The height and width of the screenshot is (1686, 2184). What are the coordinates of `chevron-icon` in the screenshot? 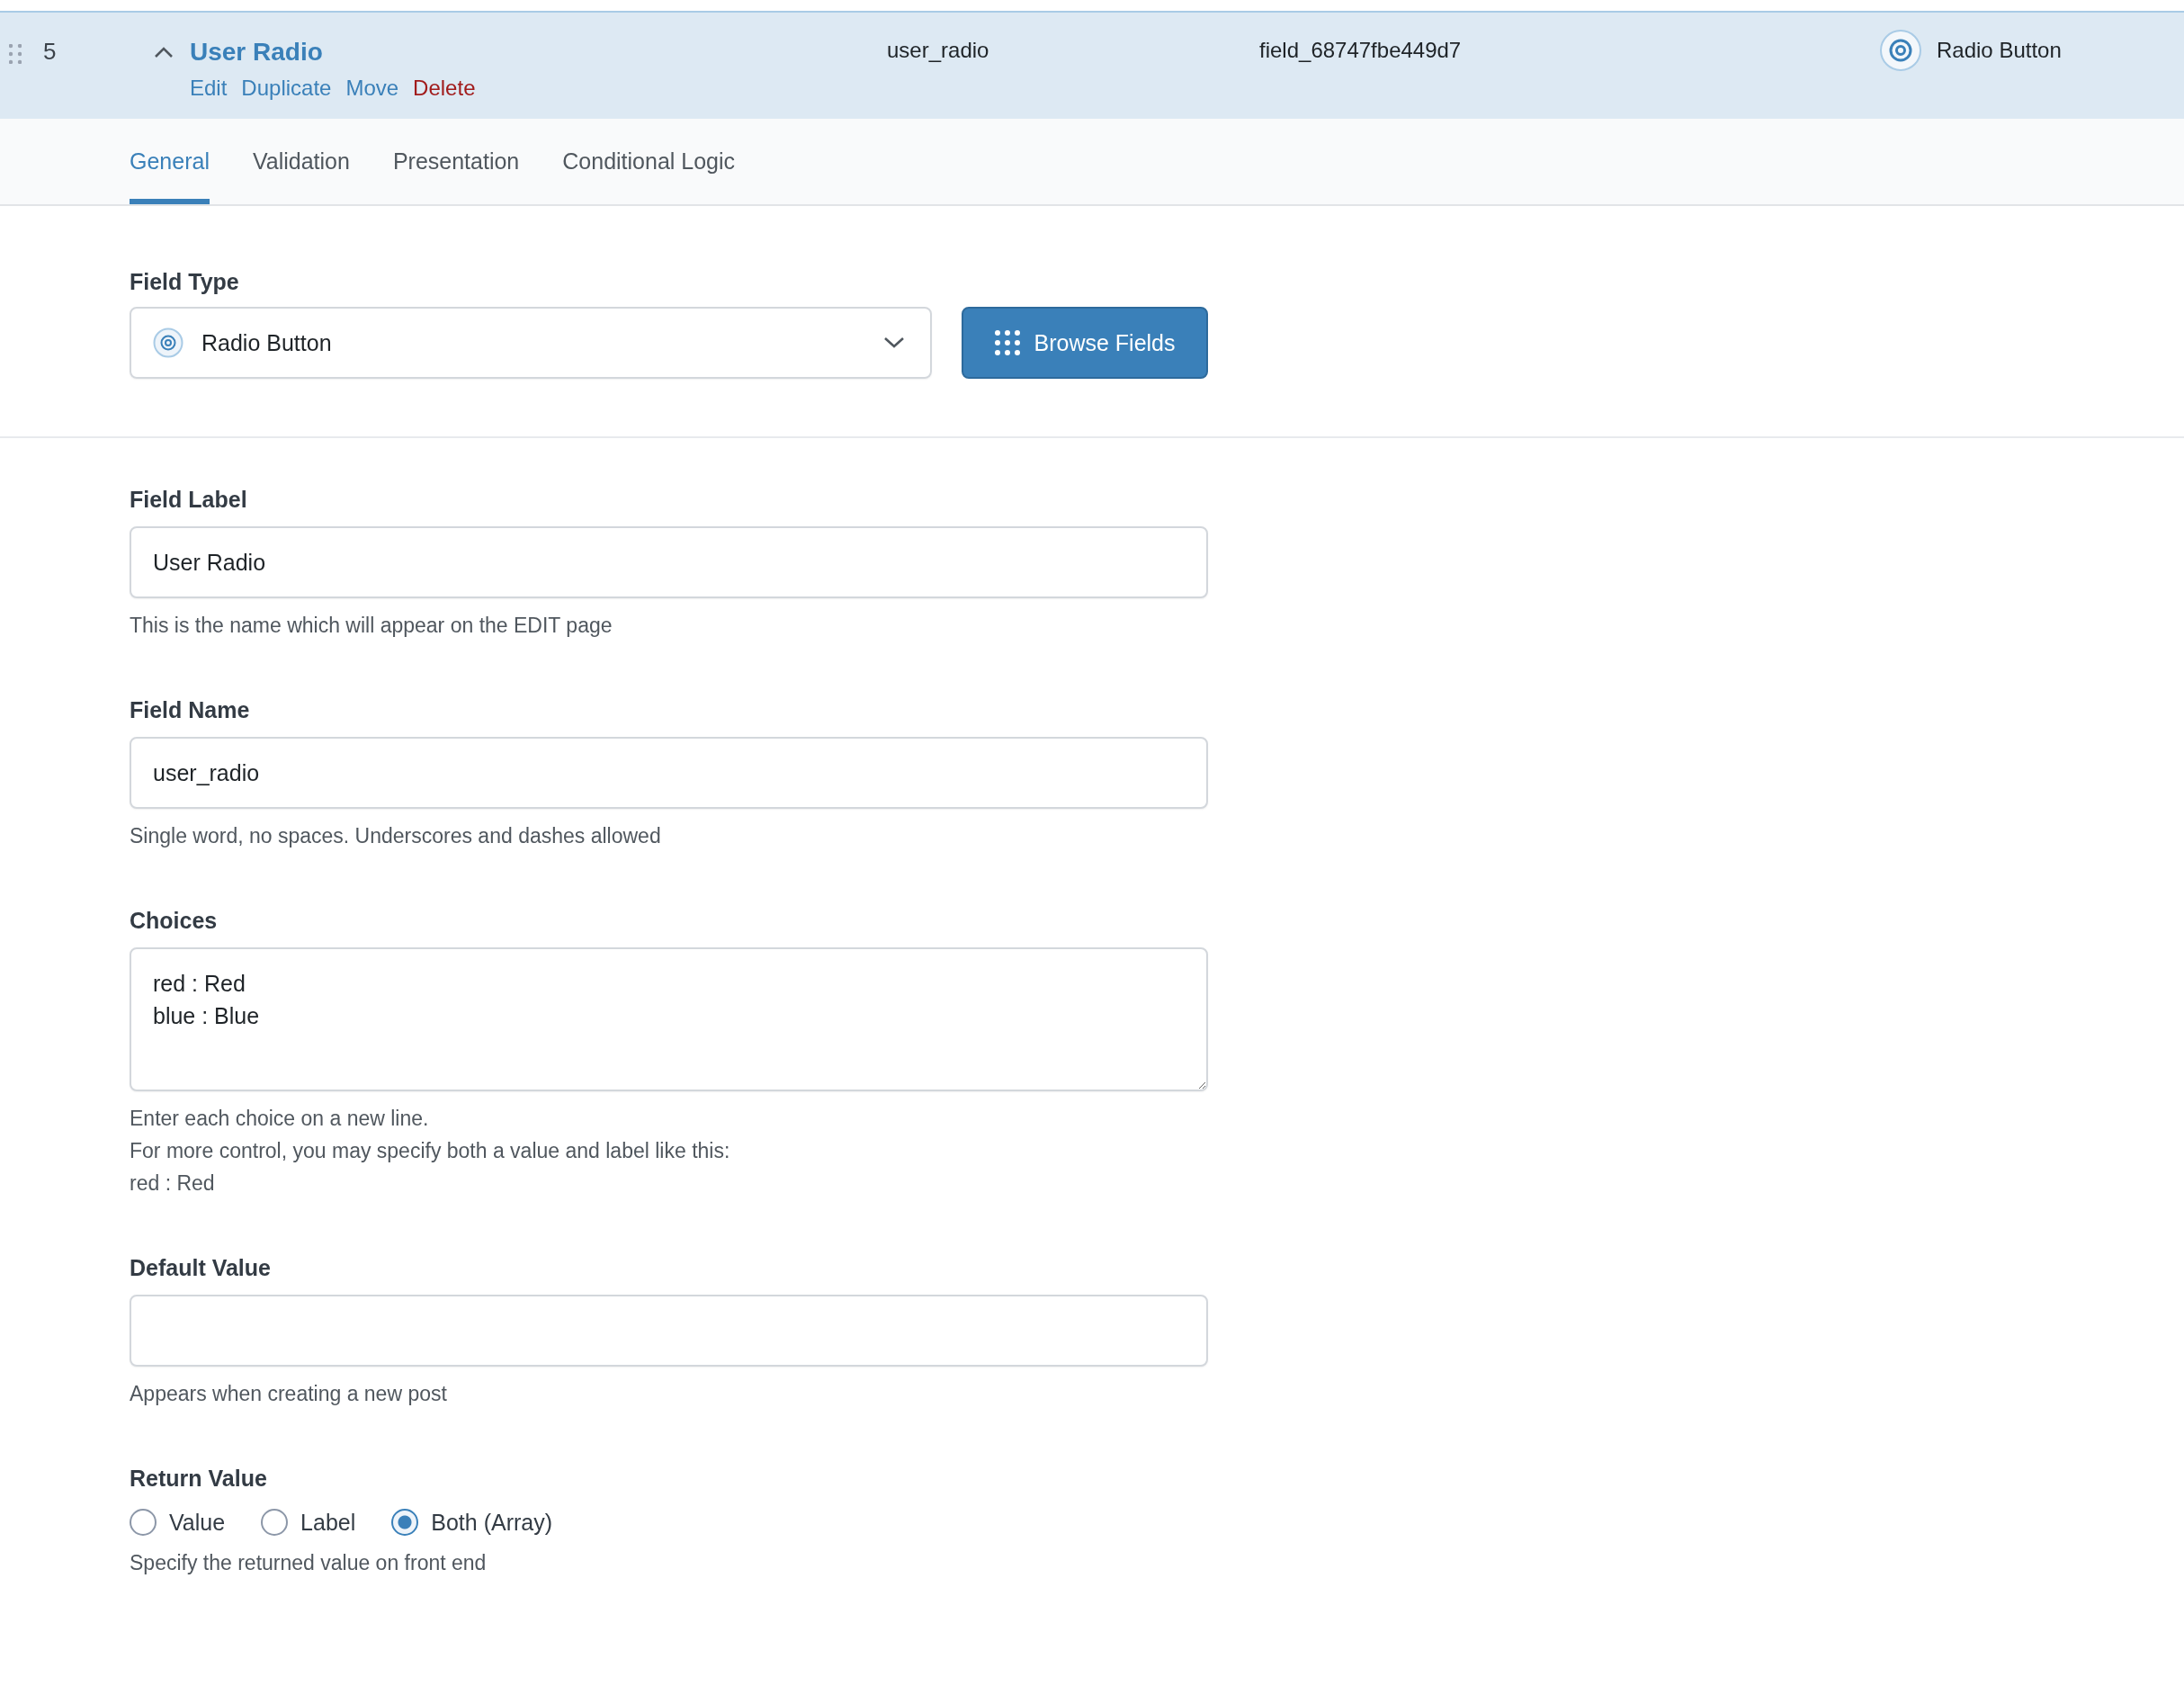 It's located at (164, 52).